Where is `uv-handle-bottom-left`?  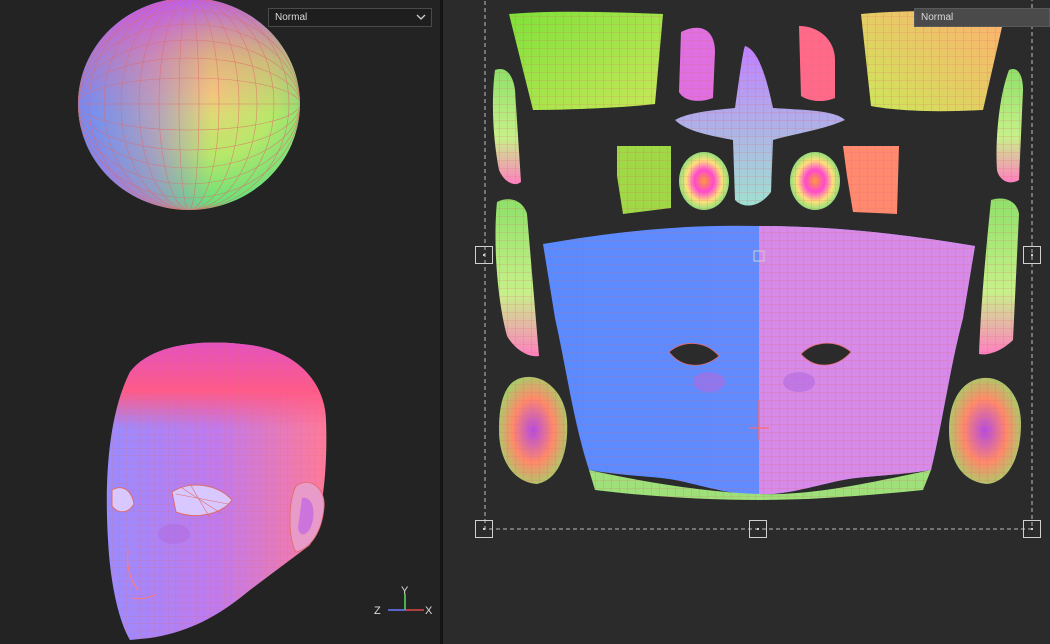
uv-handle-bottom-left is located at coordinates (484, 529).